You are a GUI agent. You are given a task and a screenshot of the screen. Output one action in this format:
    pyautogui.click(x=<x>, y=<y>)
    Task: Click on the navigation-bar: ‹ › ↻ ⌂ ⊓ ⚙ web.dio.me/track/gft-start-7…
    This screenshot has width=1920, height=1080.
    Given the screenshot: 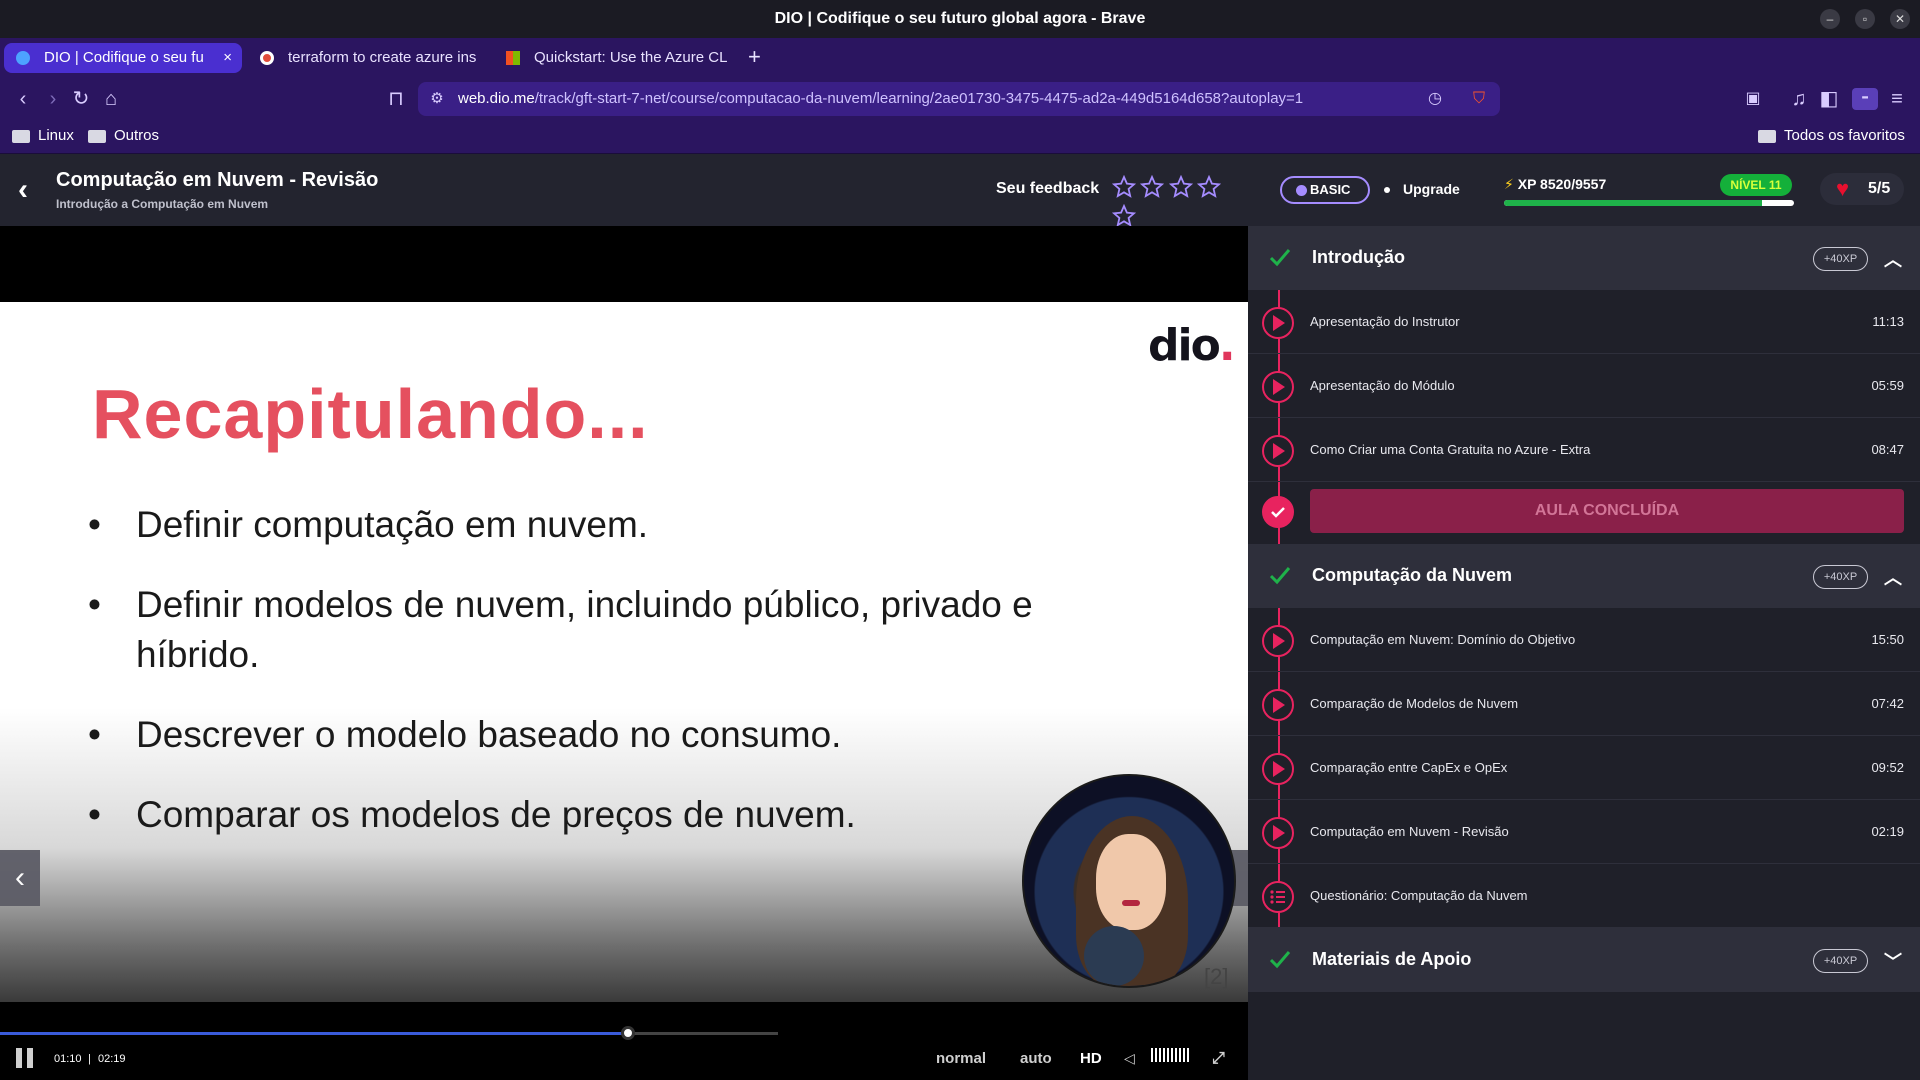 What is the action you would take?
    pyautogui.click(x=960, y=99)
    